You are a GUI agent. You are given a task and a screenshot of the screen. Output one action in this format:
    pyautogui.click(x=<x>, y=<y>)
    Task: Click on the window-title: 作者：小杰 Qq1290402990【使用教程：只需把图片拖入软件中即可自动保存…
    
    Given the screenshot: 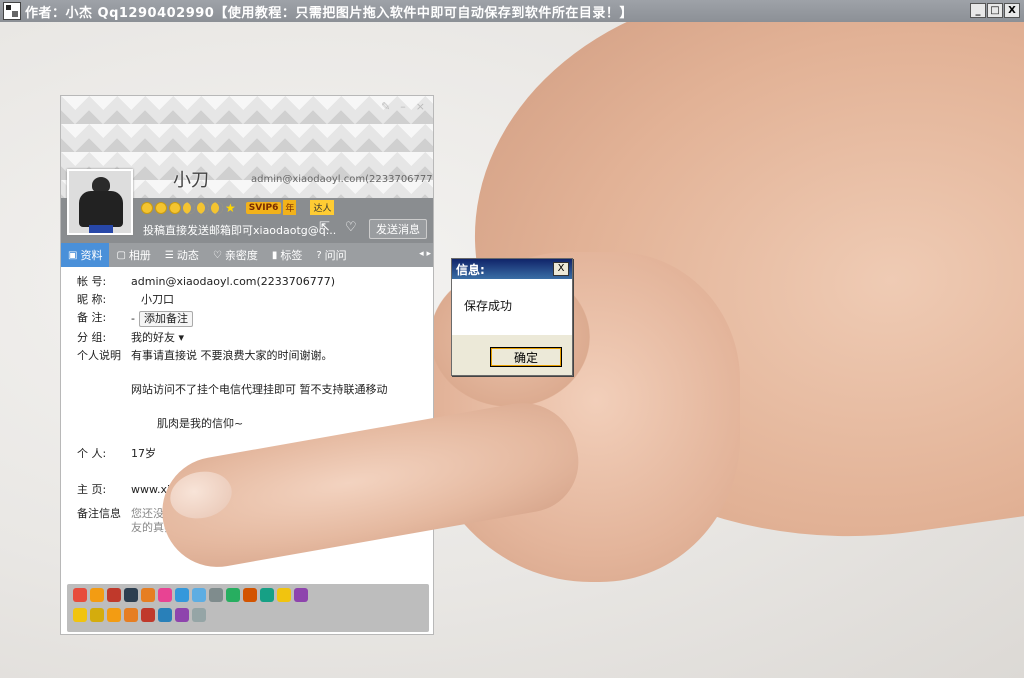 What is the action you would take?
    pyautogui.click(x=329, y=13)
    